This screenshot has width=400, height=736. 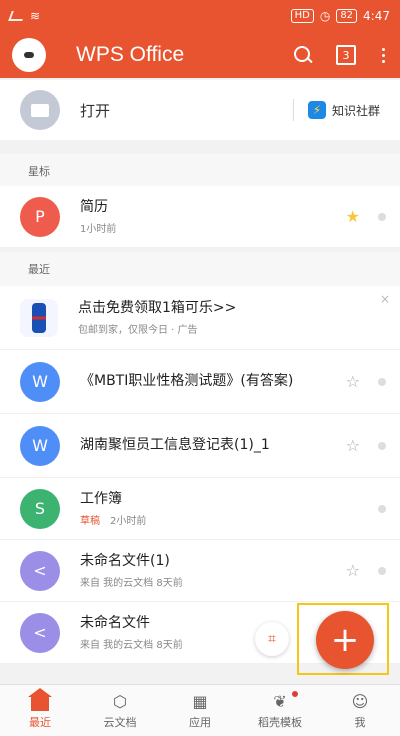 I want to click on recent-header: 最近, so click(x=200, y=270).